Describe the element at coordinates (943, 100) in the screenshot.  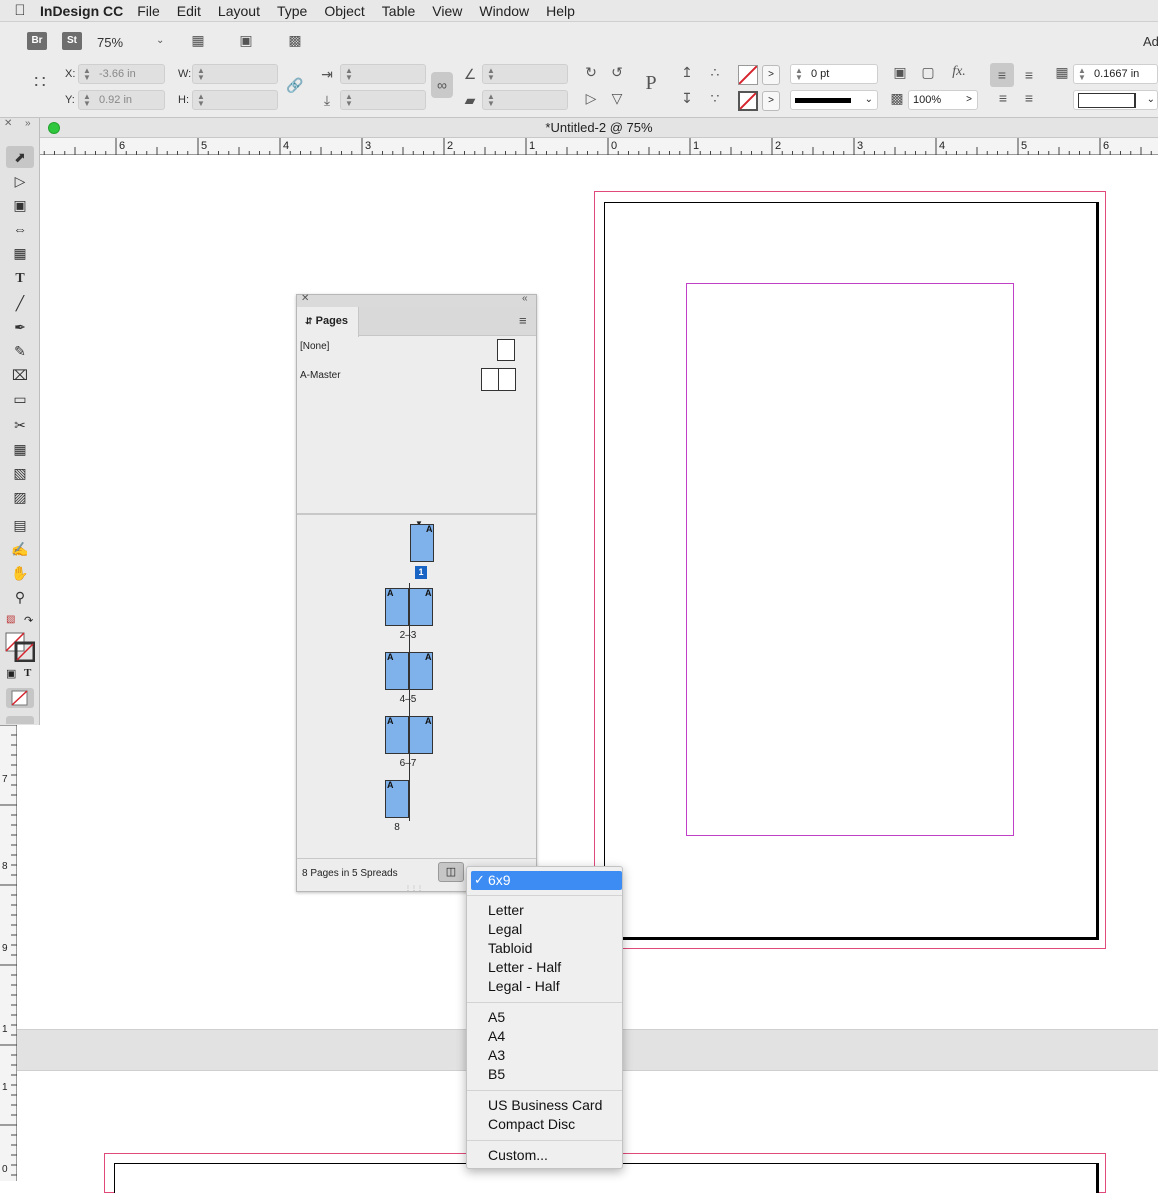
I see `opacity-field: 100% >` at that location.